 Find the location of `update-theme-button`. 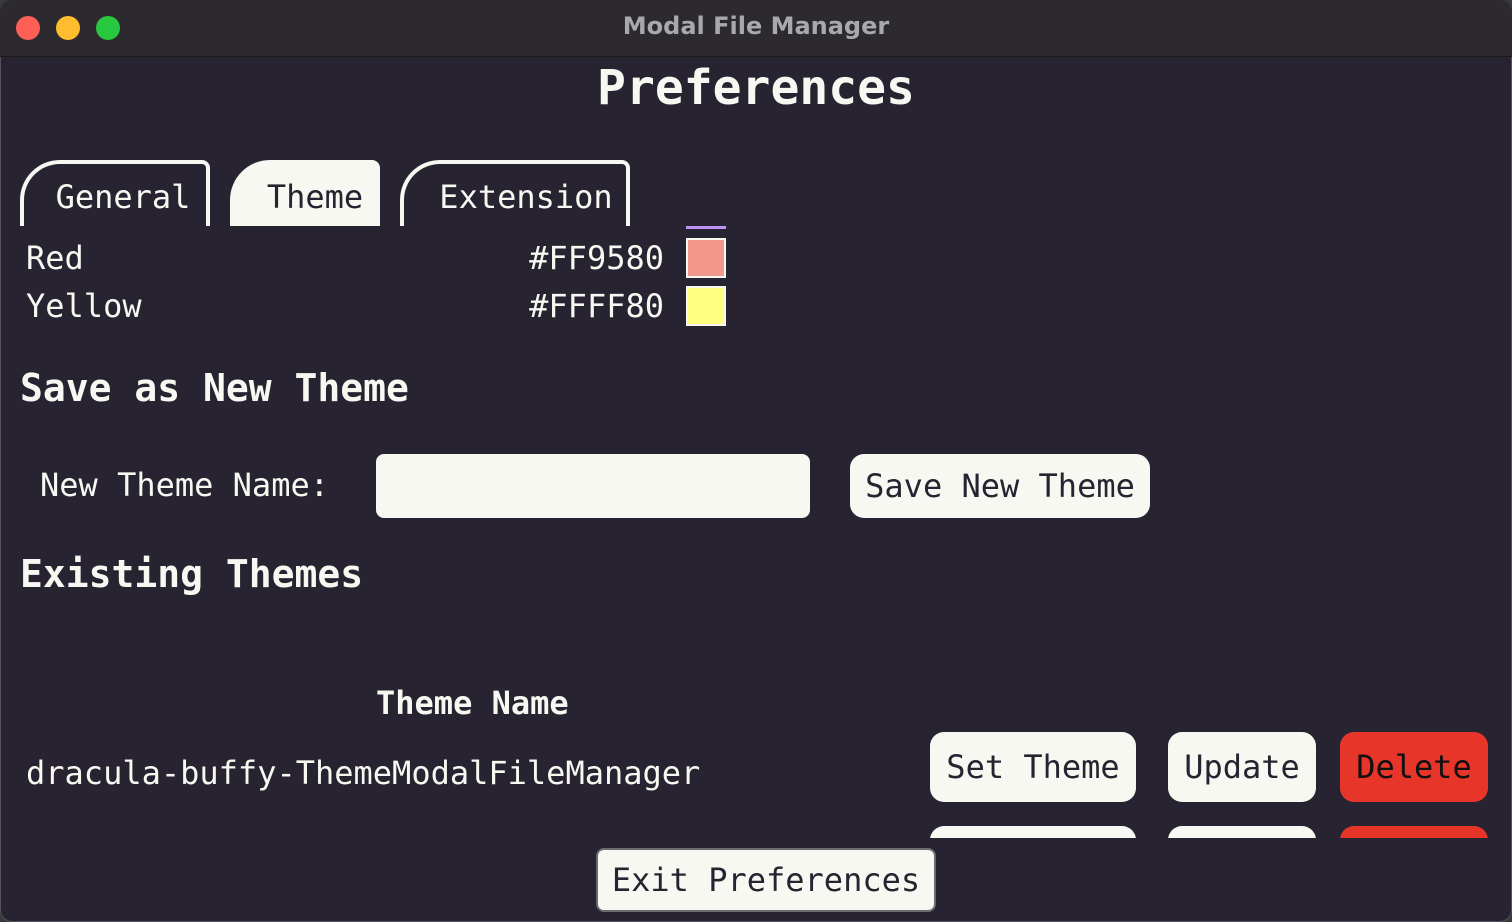

update-theme-button is located at coordinates (1242, 832).